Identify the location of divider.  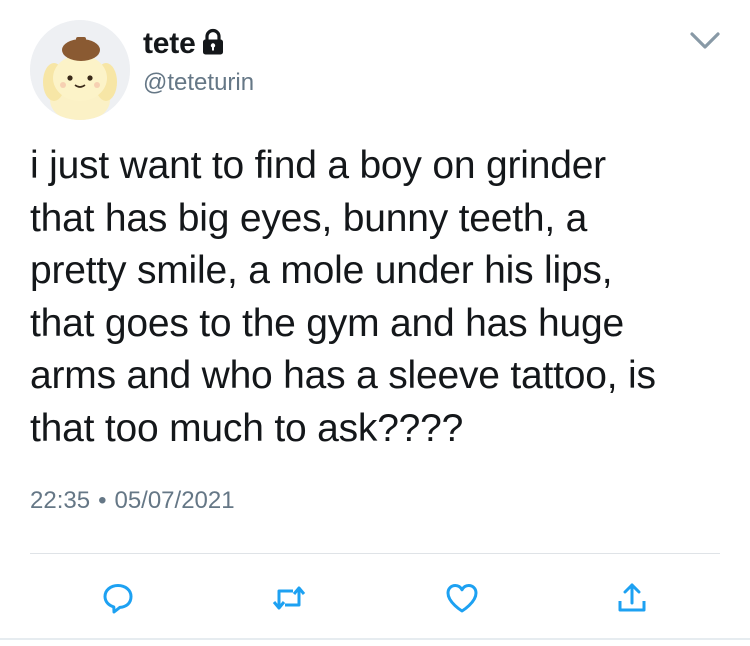
(375, 553).